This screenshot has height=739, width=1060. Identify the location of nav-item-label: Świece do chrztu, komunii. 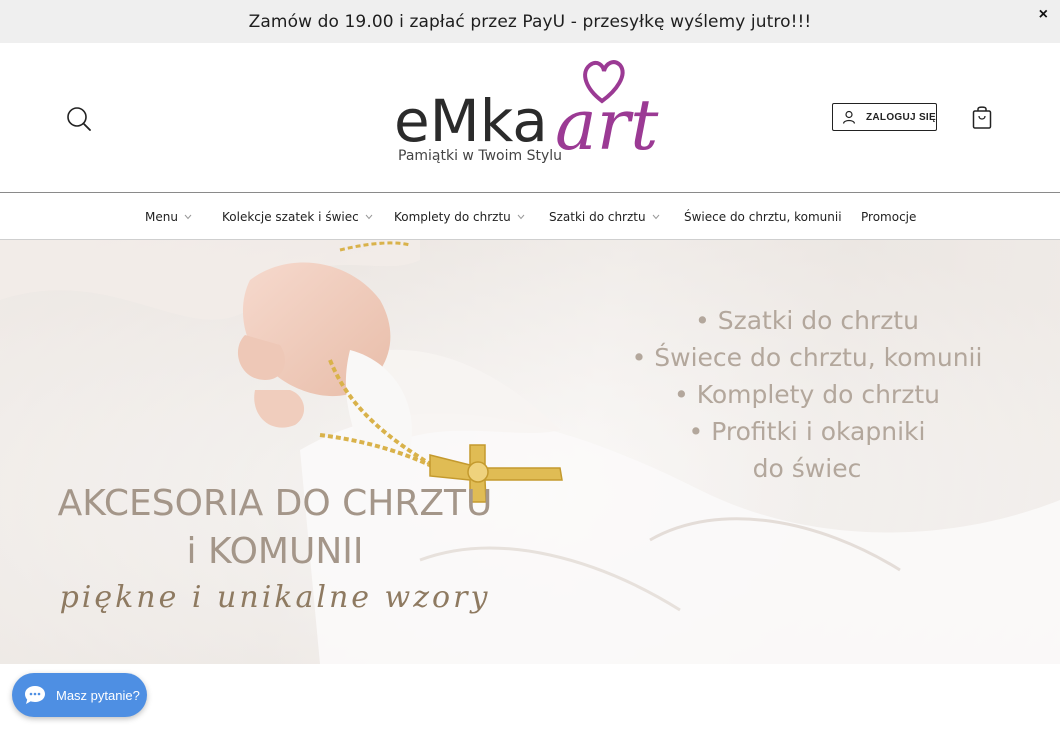
(763, 216).